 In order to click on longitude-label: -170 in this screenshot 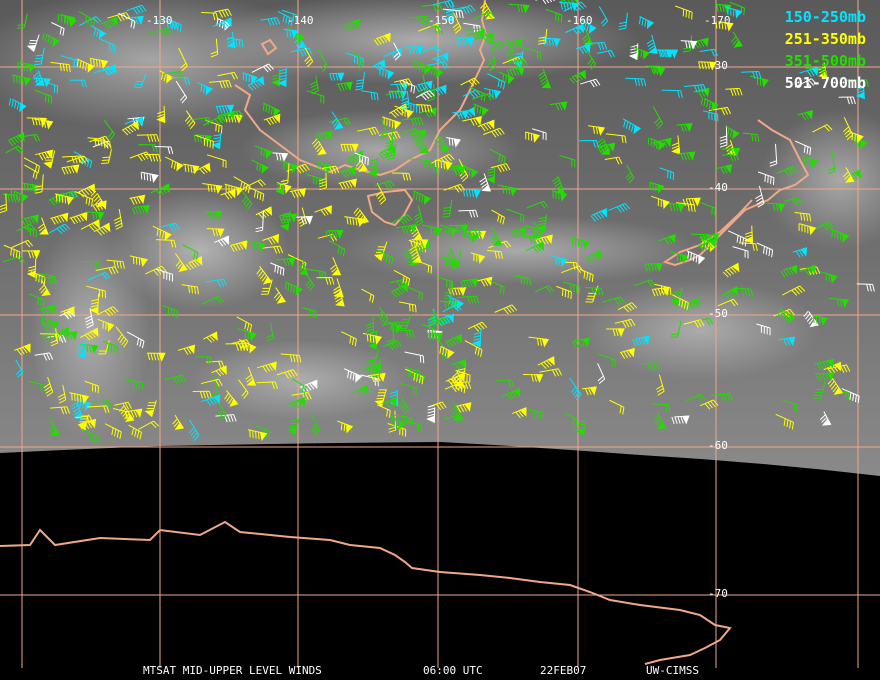, I will do `click(717, 20)`.